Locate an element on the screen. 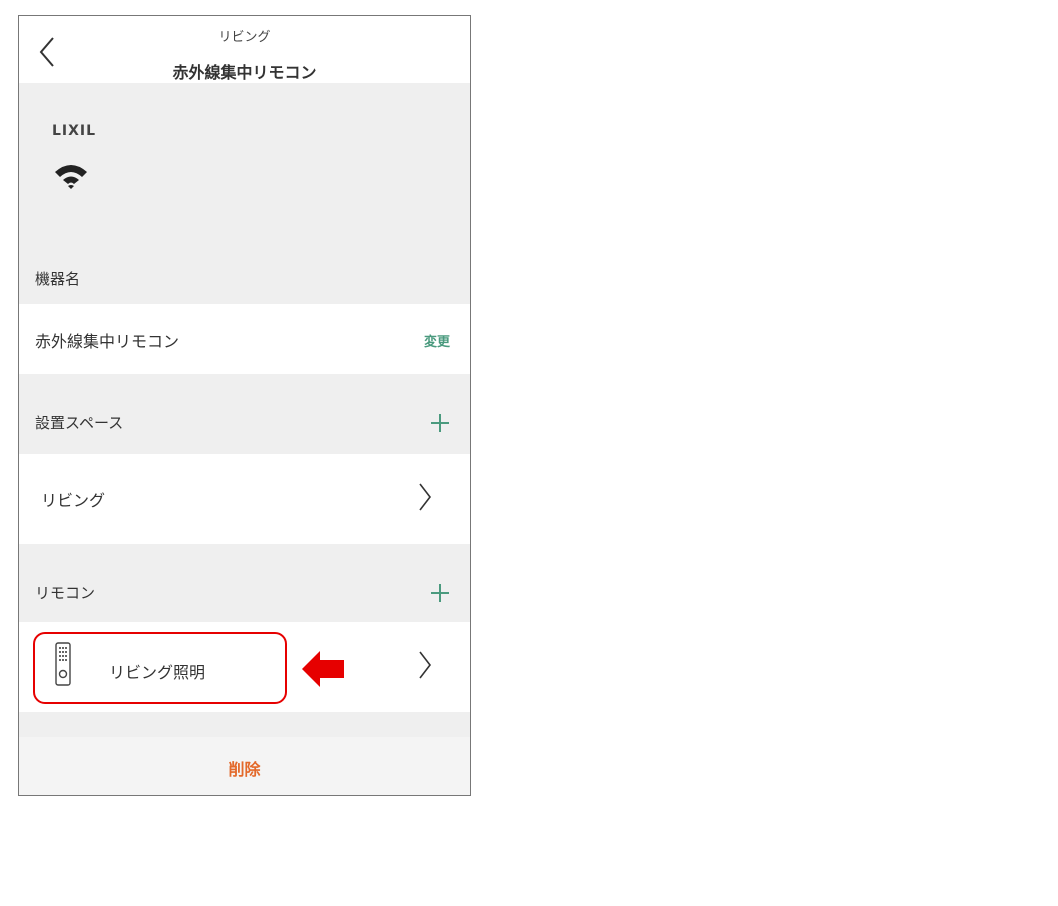 Image resolution: width=1058 pixels, height=906 pixels. delete-button: 削除 is located at coordinates (244, 766).